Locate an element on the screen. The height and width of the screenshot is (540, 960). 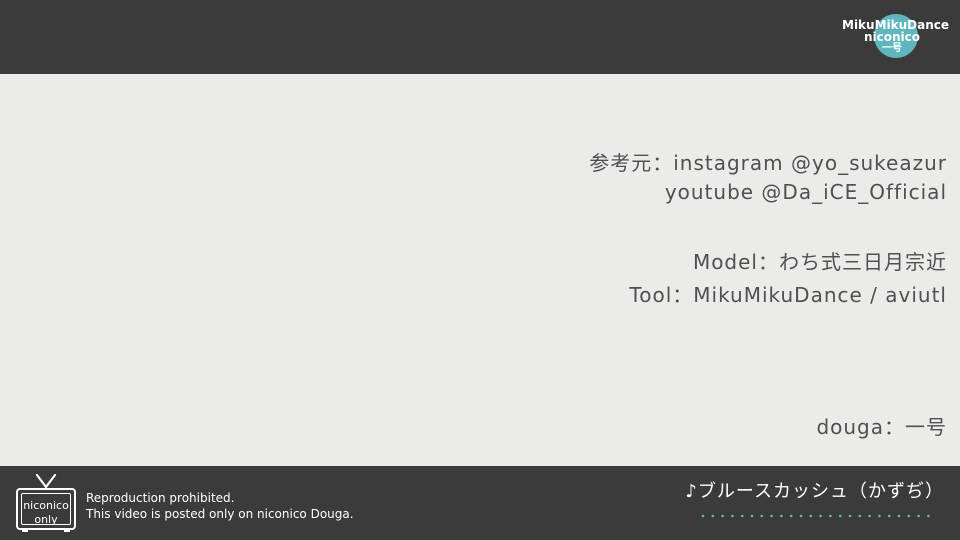
credit-reference: 参考元：instagram @yo_sukeazur is located at coordinates (768, 163).